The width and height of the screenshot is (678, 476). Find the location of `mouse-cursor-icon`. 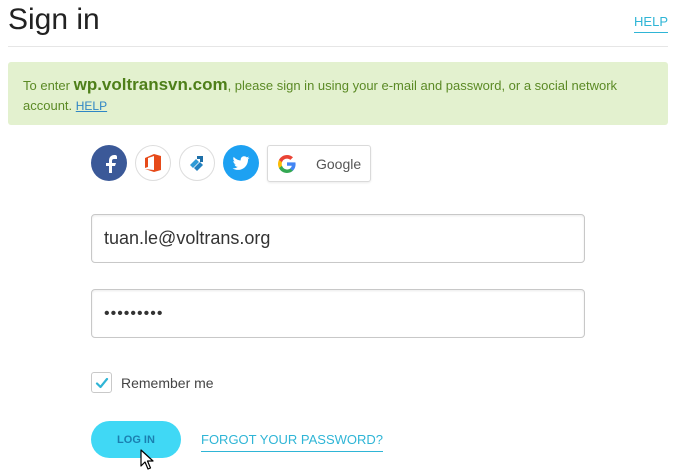

mouse-cursor-icon is located at coordinates (147, 459).